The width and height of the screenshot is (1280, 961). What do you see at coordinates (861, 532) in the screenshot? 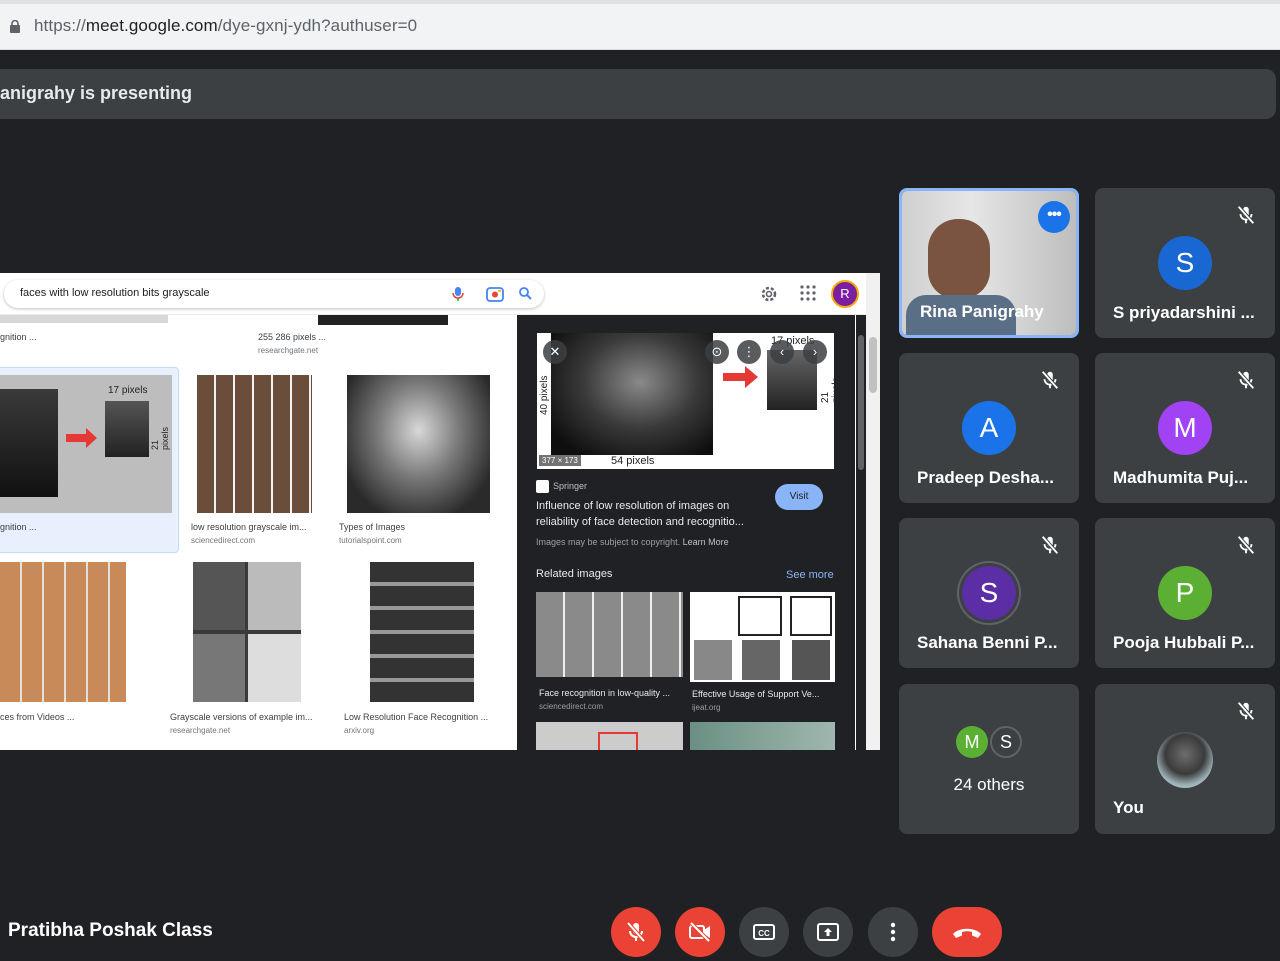
I see `preview-scrollbar` at bounding box center [861, 532].